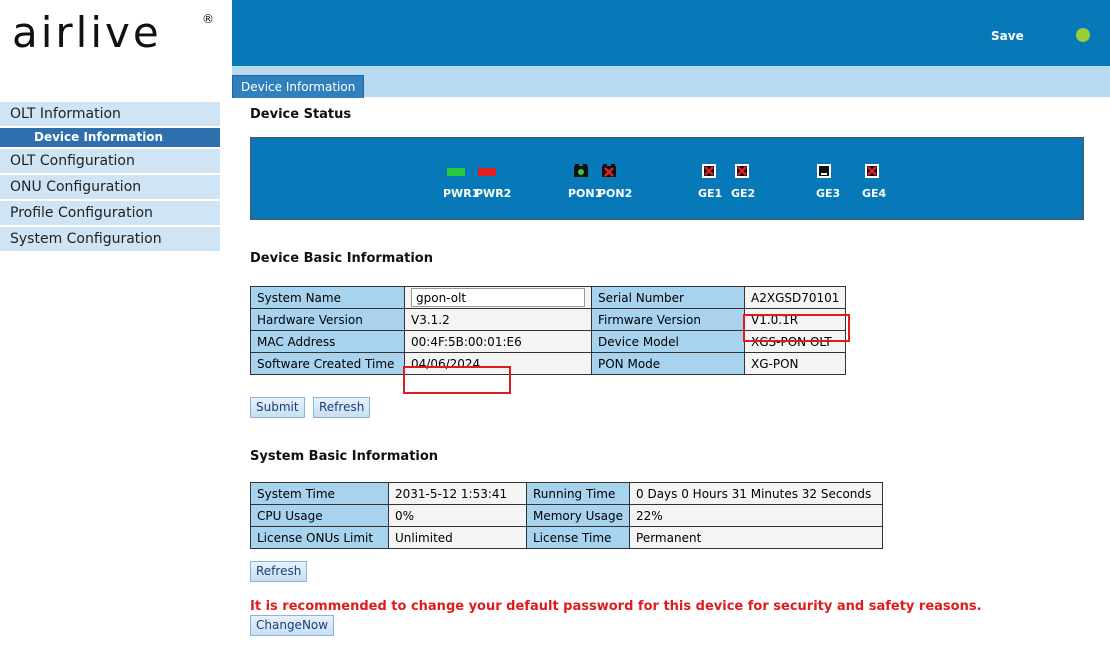 This screenshot has width=1110, height=665. I want to click on refresh-device-info-button: Refresh, so click(342, 407).